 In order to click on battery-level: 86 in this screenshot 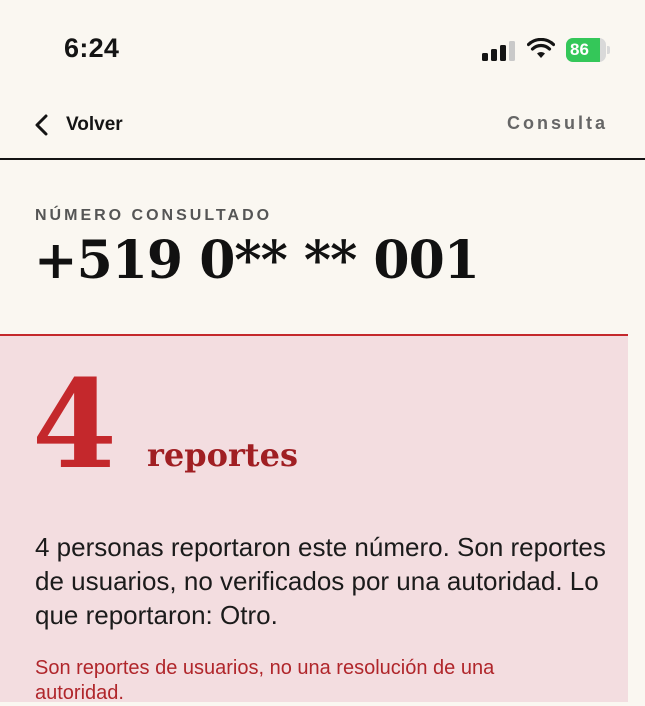, I will do `click(579, 49)`.